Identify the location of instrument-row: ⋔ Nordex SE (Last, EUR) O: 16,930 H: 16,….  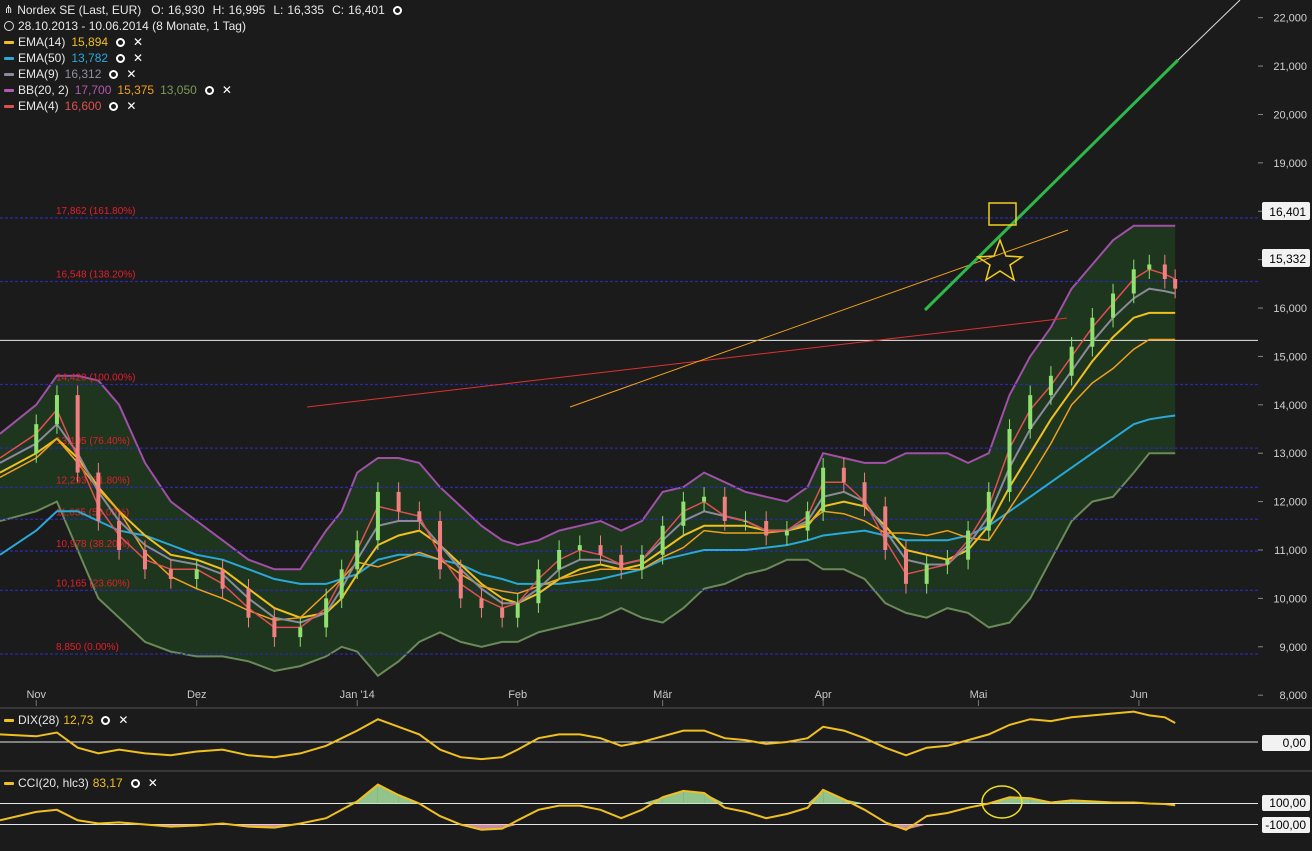
(203, 10).